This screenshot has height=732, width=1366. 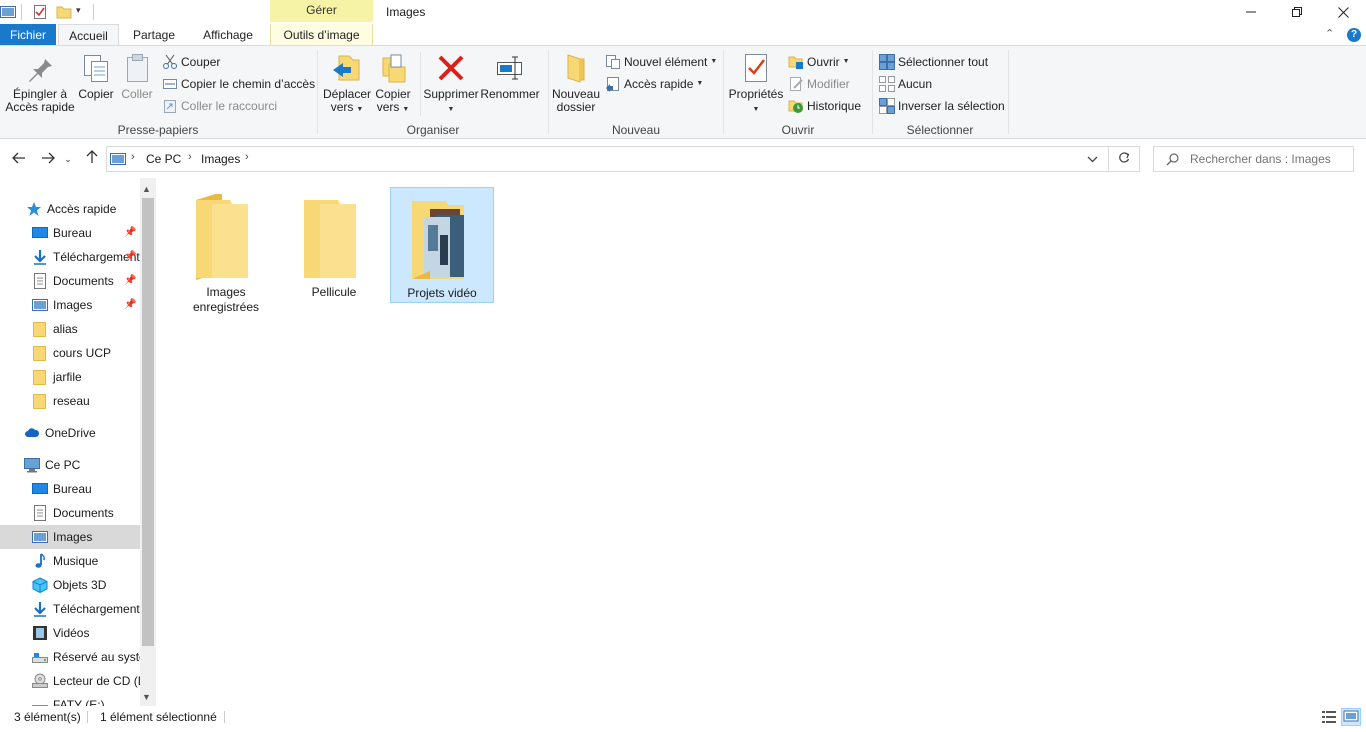 I want to click on nav-pane-scrollbar-thumb, so click(x=148, y=422).